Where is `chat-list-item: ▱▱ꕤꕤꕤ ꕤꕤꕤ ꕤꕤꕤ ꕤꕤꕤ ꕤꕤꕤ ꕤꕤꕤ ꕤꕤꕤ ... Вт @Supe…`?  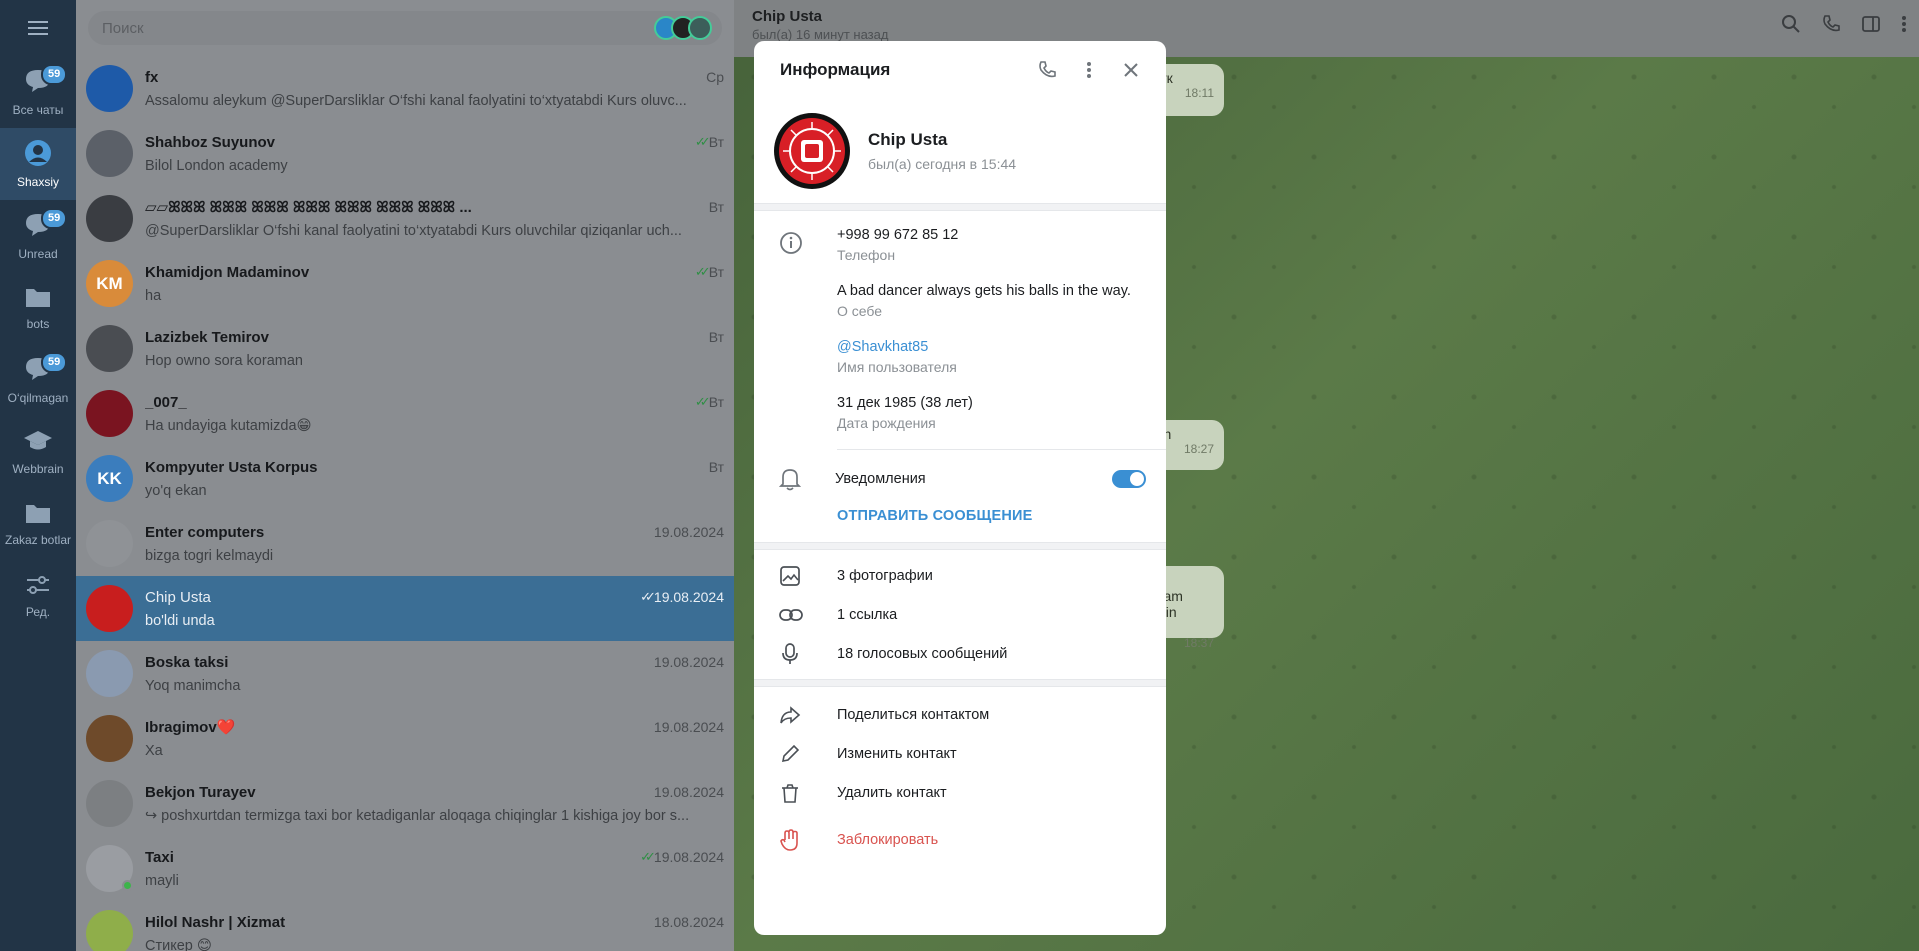 chat-list-item: ▱▱ꕤꕤꕤ ꕤꕤꕤ ꕤꕤꕤ ꕤꕤꕤ ꕤꕤꕤ ꕤꕤꕤ ꕤꕤꕤ ... Вт @Supe… is located at coordinates (405, 218).